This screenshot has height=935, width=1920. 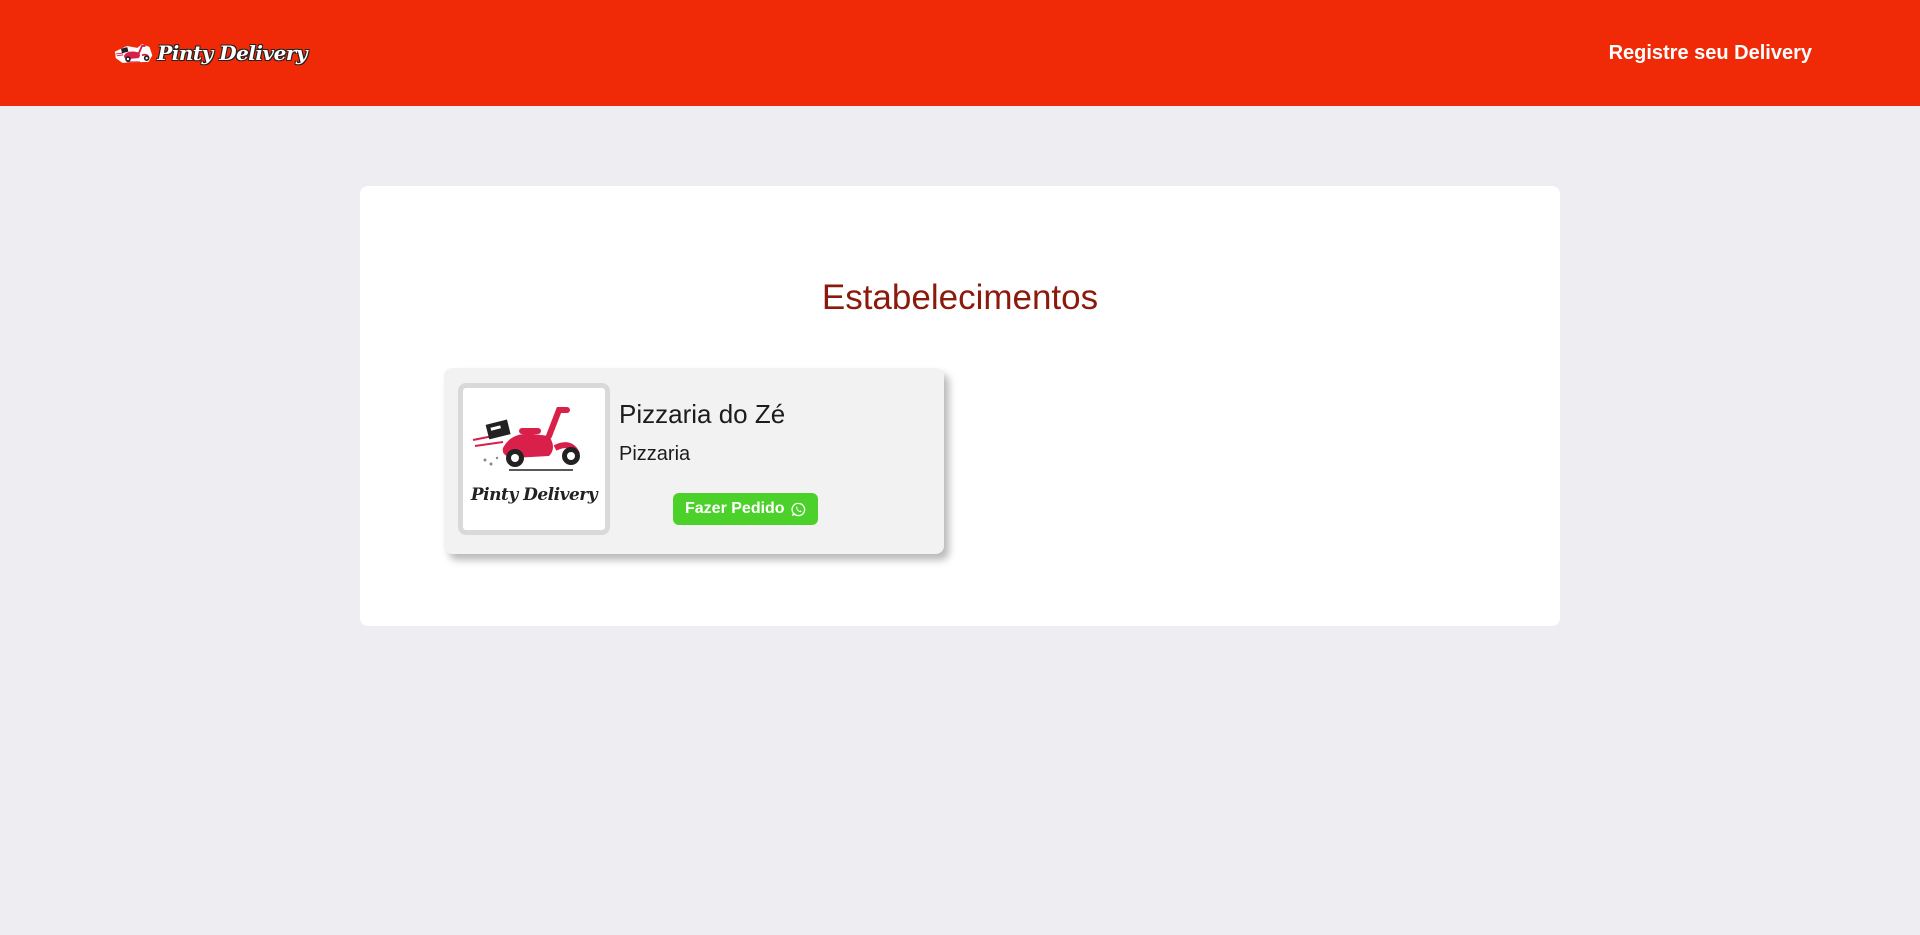 I want to click on brand-name: Pinty Delivery, so click(x=232, y=53).